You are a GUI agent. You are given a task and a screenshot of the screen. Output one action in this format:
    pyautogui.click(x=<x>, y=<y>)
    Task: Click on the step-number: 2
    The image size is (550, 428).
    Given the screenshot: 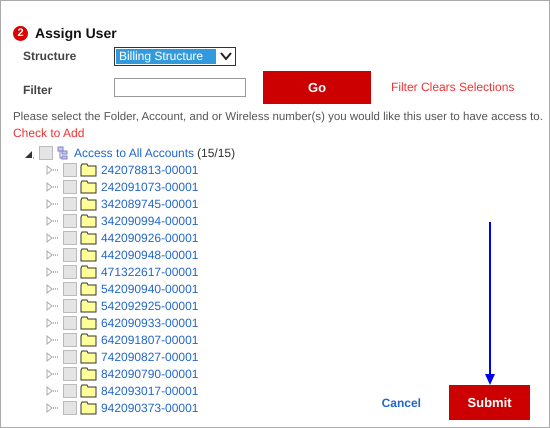 What is the action you would take?
    pyautogui.click(x=20, y=33)
    